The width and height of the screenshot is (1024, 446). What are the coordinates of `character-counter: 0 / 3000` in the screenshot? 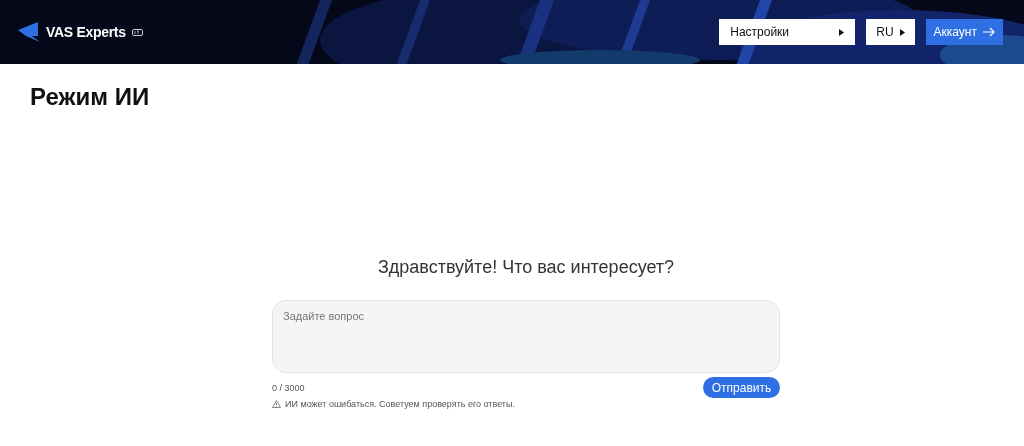 It's located at (288, 387).